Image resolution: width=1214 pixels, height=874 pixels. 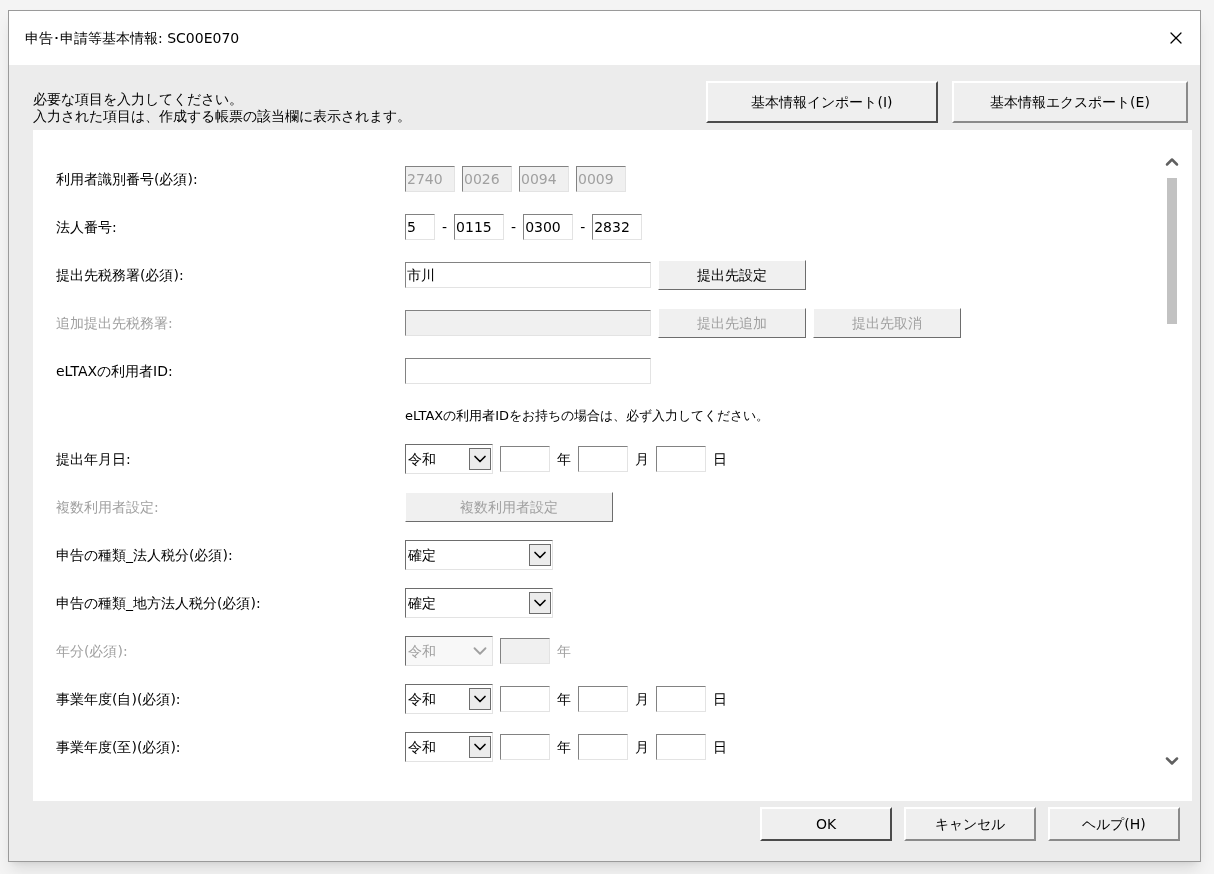 What do you see at coordinates (119, 699) in the screenshot?
I see `field-label: 事業年度(自)(必須):` at bounding box center [119, 699].